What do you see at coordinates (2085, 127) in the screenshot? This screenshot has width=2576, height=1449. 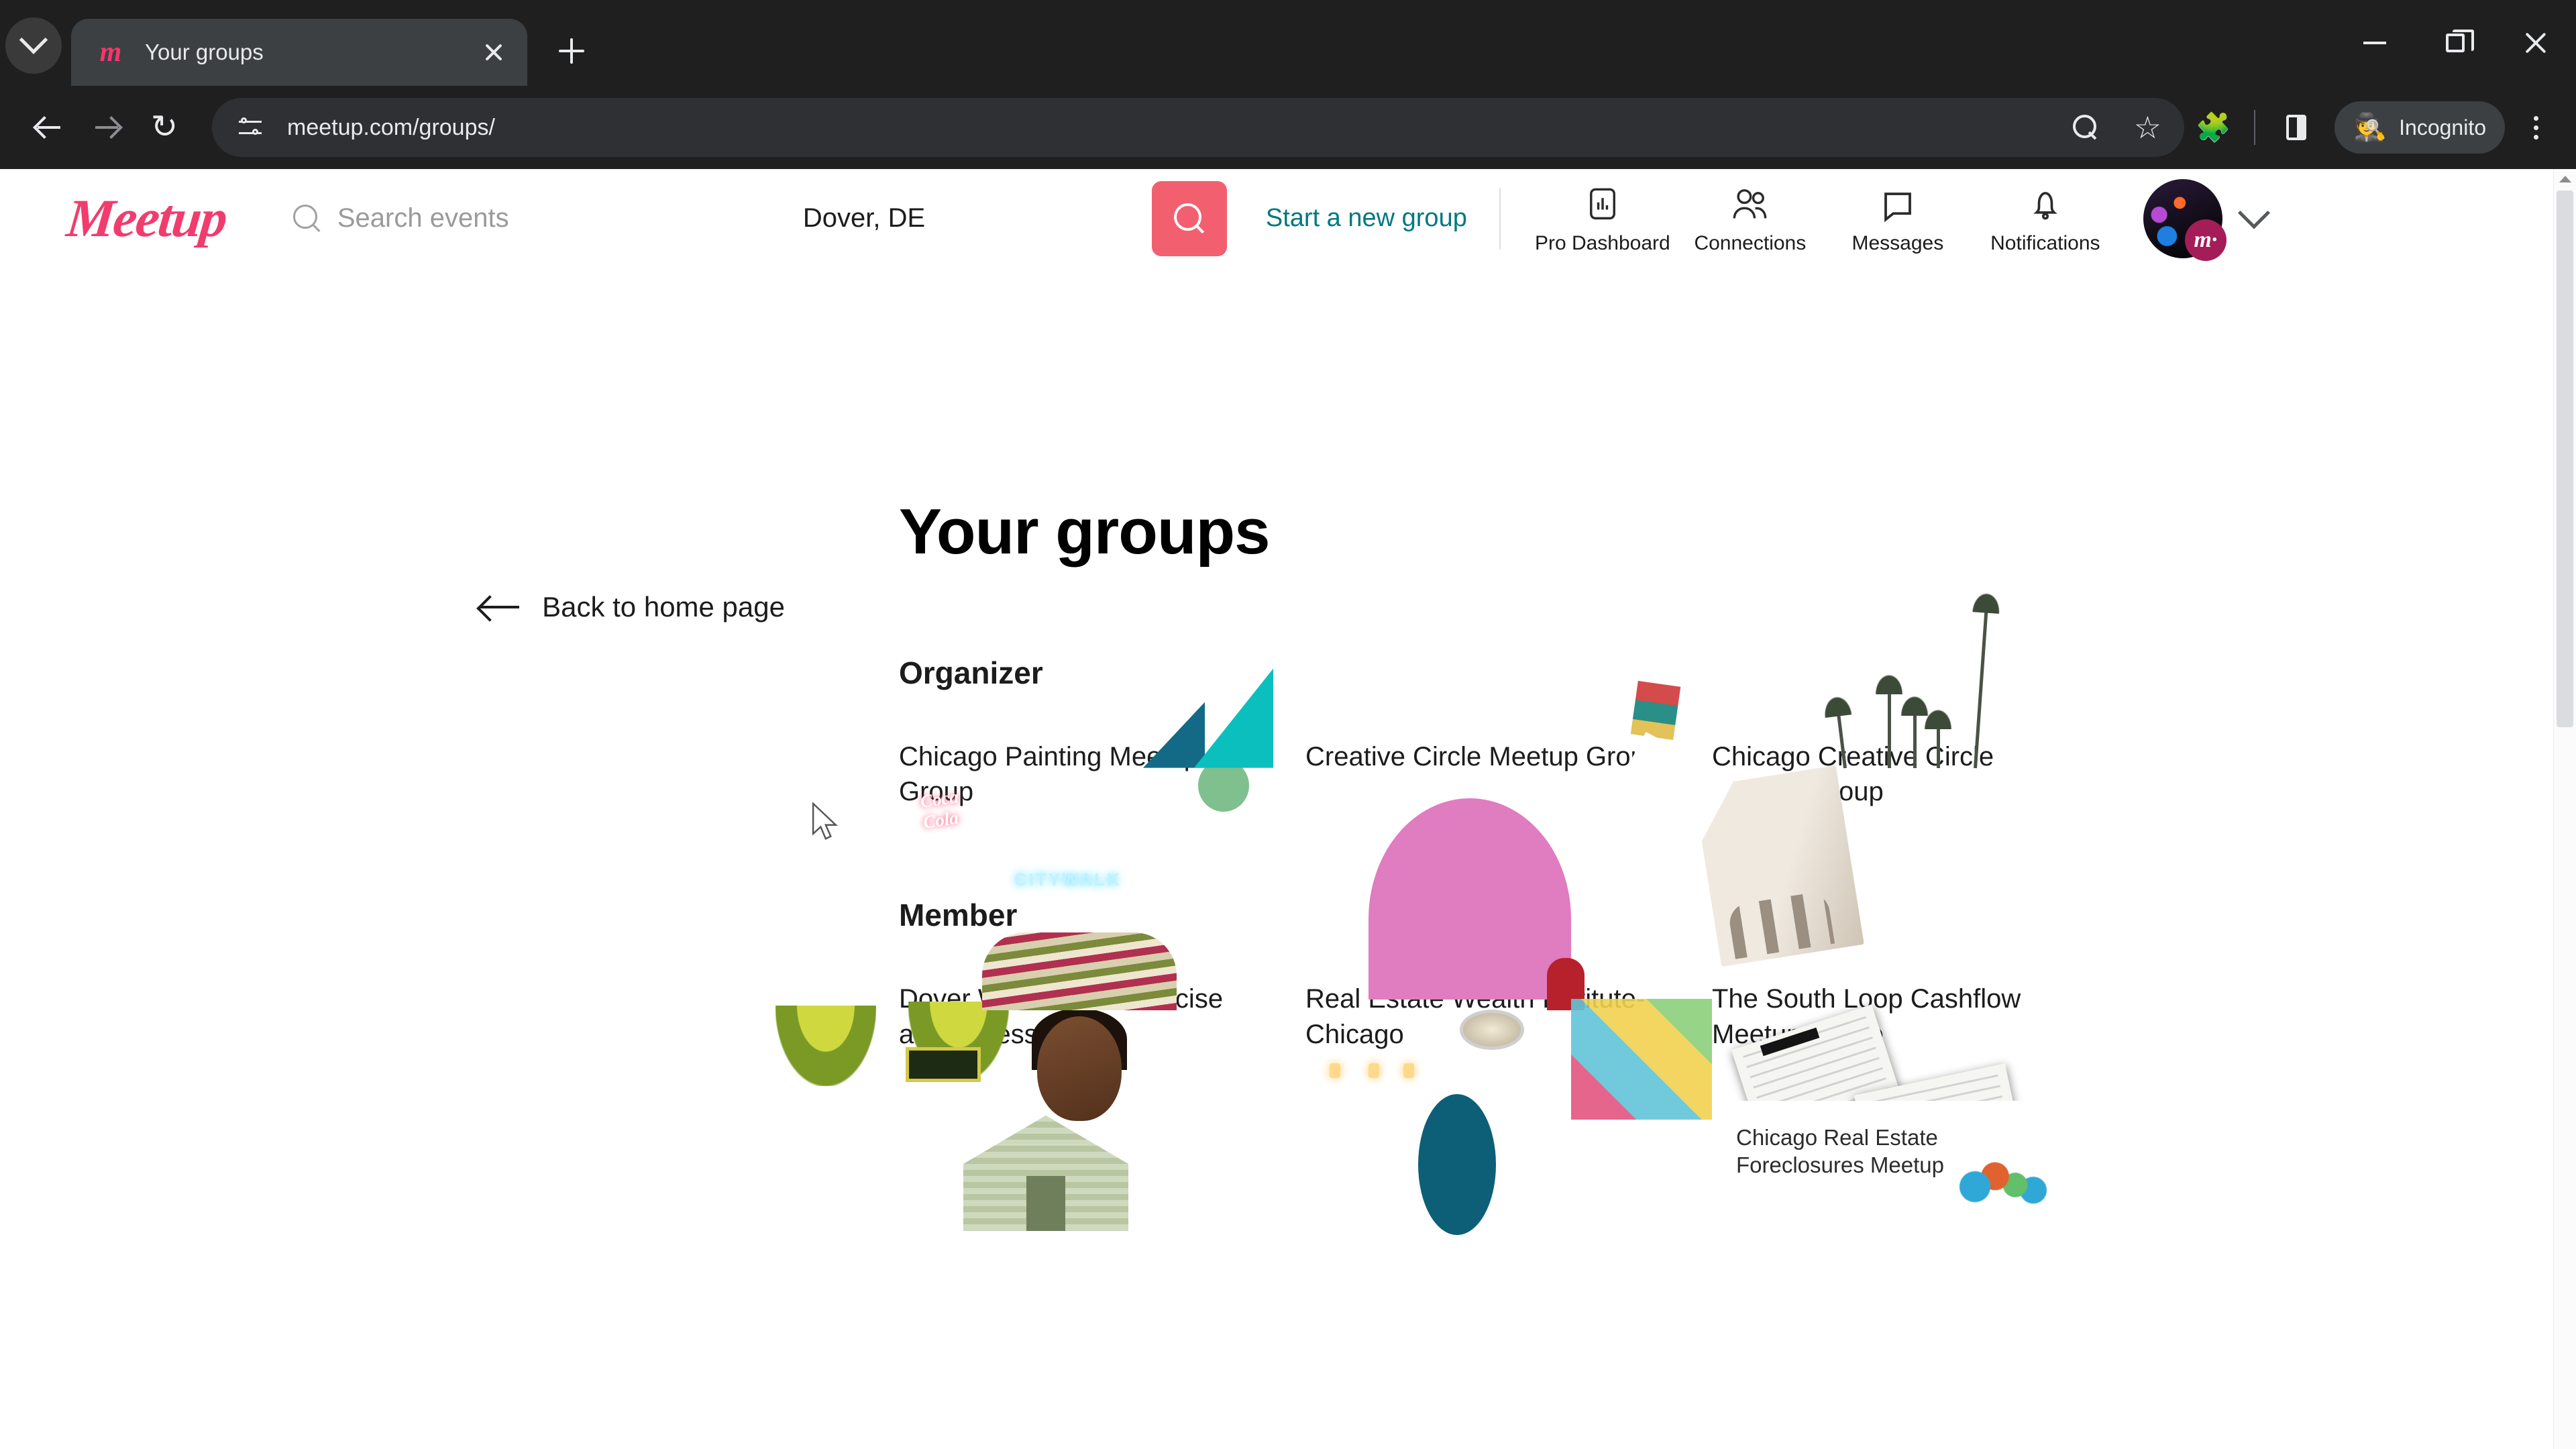 I see `zoom-out-icon` at bounding box center [2085, 127].